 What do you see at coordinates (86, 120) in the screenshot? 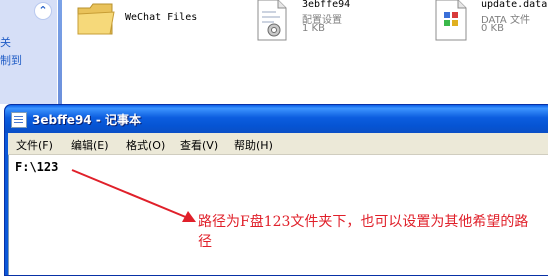
I see `window-title: 3ebffe94 - 记事本` at bounding box center [86, 120].